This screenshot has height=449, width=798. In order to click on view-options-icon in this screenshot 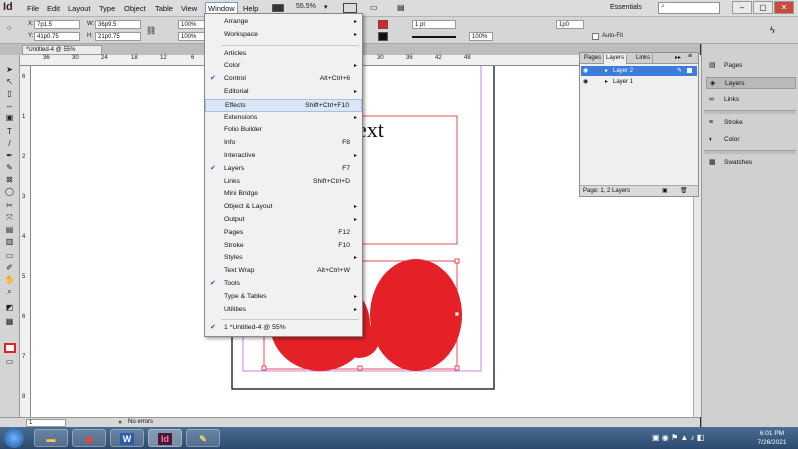, I will do `click(350, 8)`.